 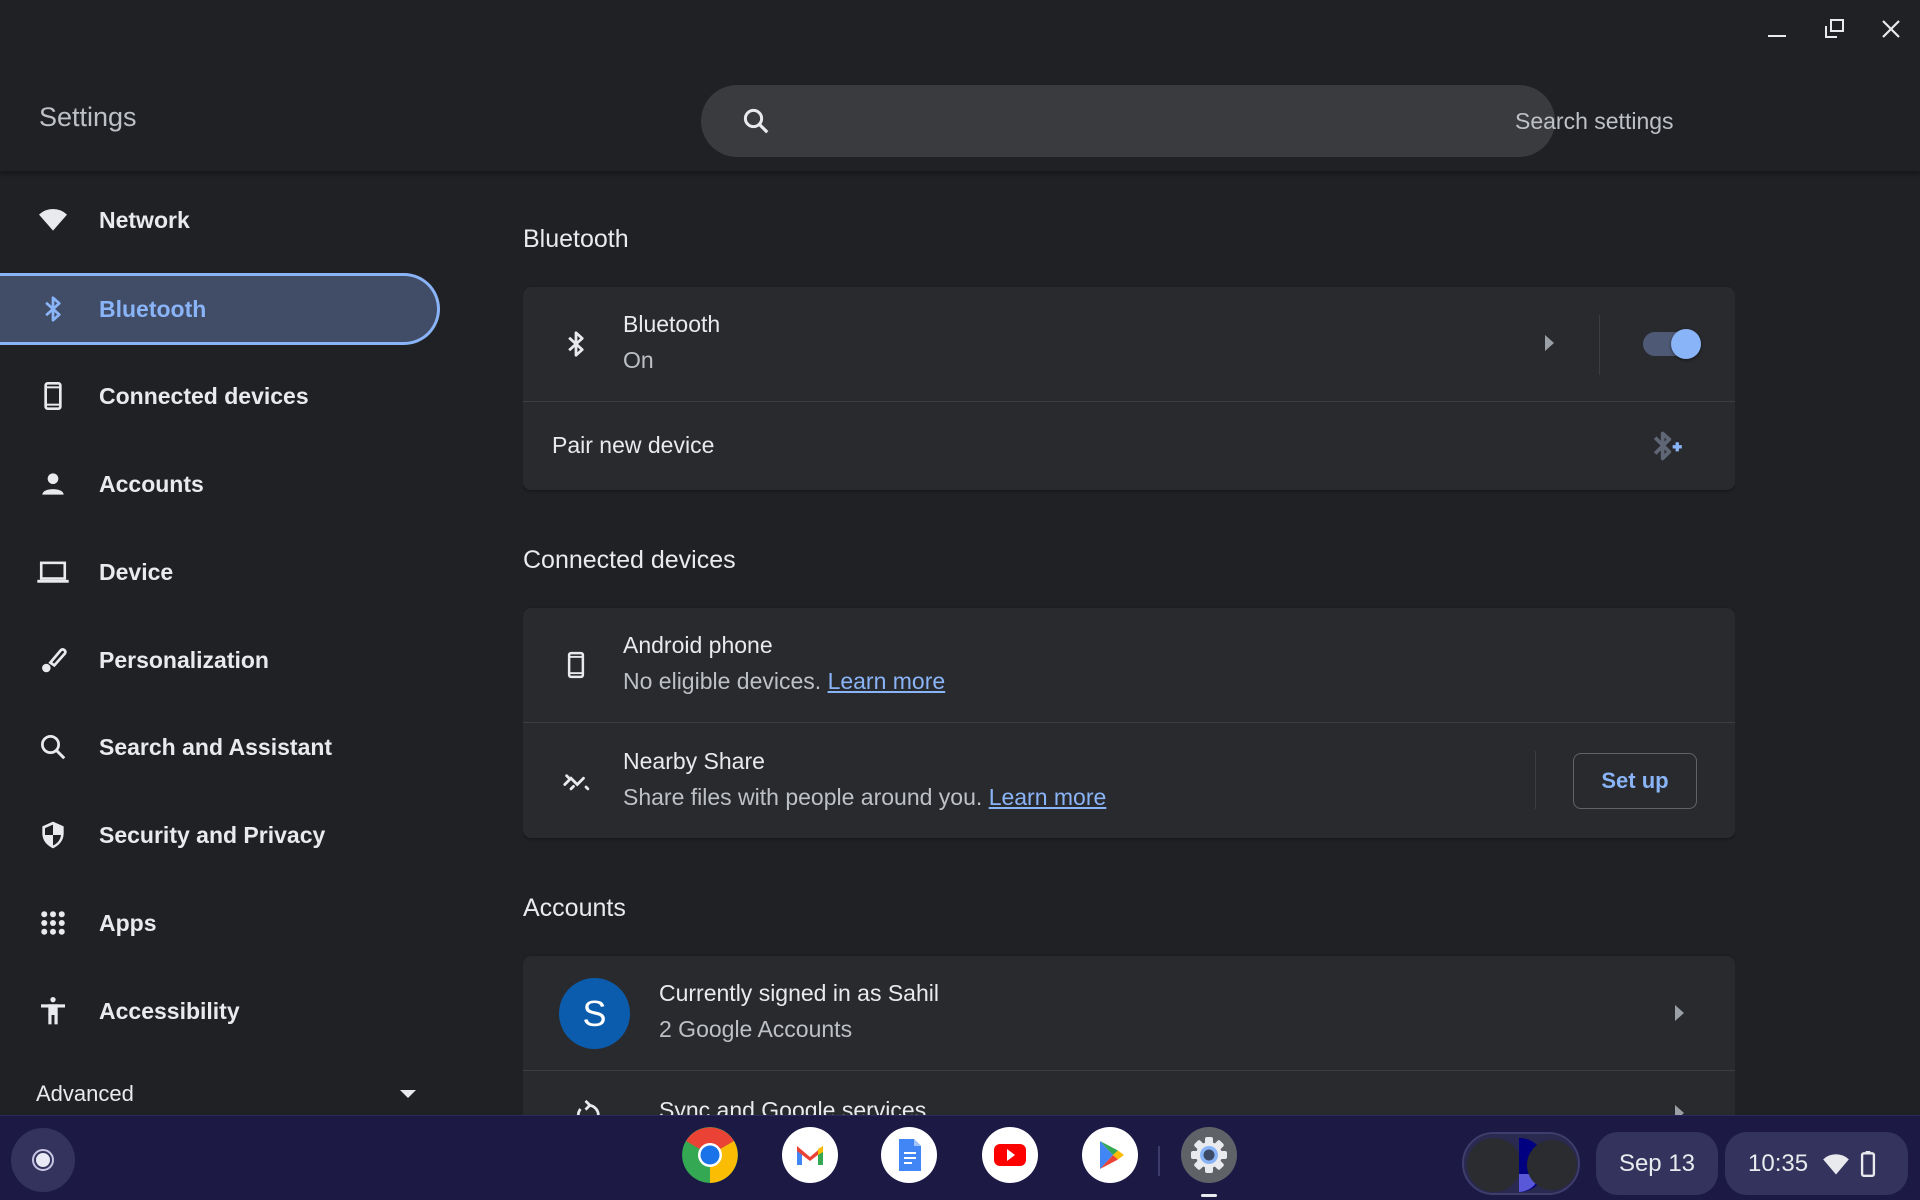 What do you see at coordinates (1159, 1161) in the screenshot?
I see `shelf-divider` at bounding box center [1159, 1161].